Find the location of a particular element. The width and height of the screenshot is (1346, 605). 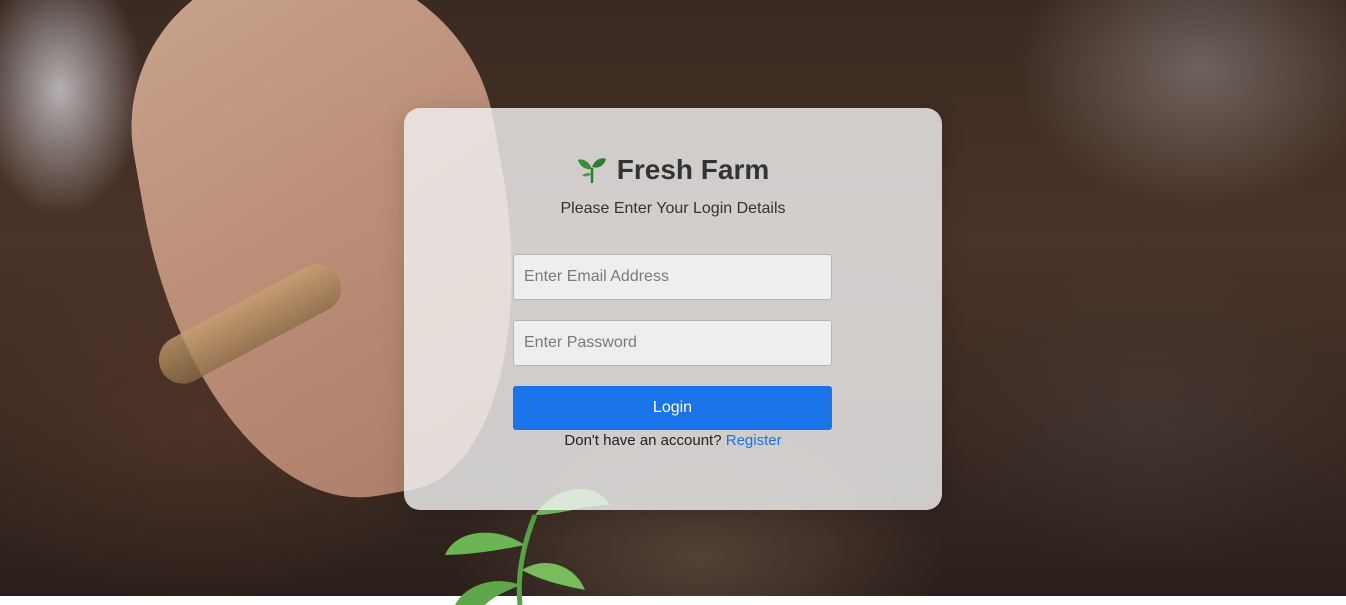

email-field is located at coordinates (672, 277).